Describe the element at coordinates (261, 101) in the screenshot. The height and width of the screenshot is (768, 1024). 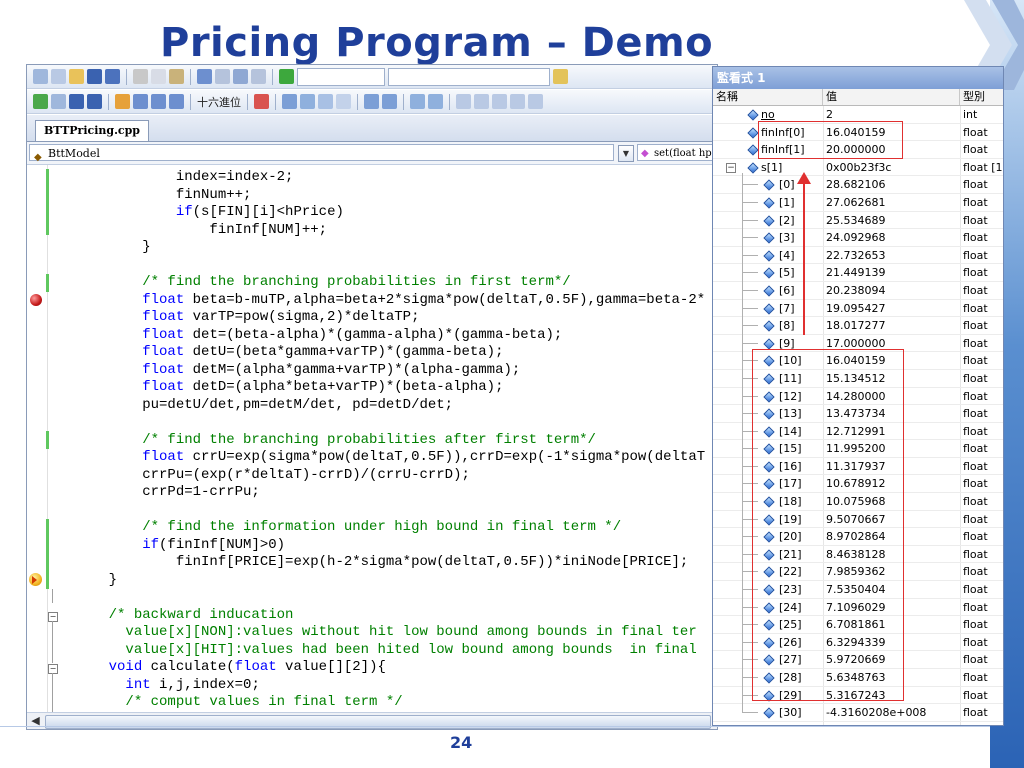
I see `breakpoint-window-icon` at that location.